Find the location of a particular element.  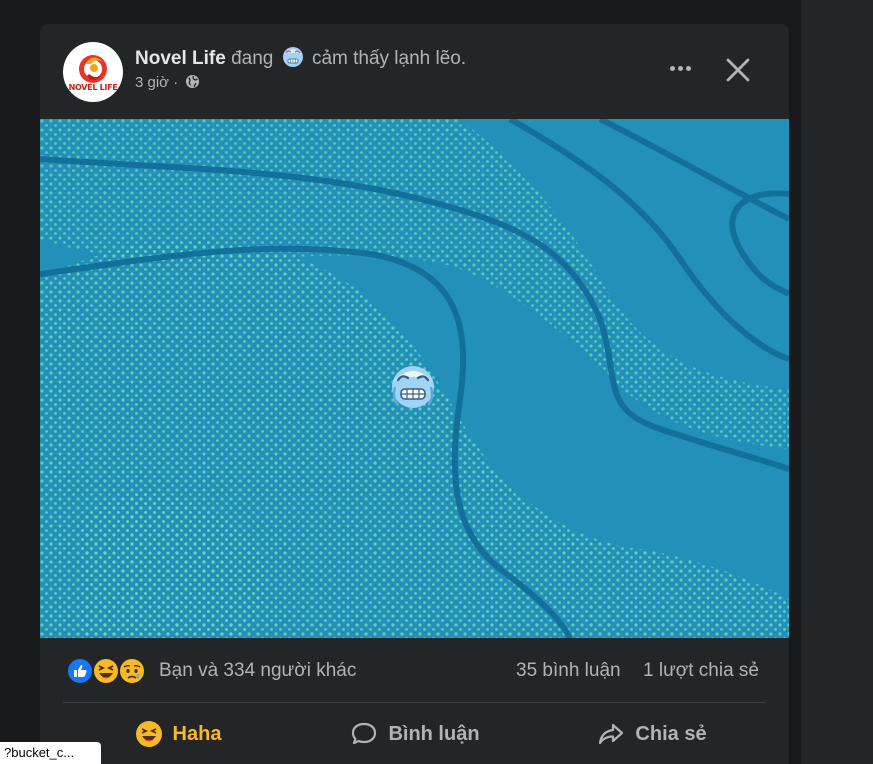

side-panel is located at coordinates (837, 382).